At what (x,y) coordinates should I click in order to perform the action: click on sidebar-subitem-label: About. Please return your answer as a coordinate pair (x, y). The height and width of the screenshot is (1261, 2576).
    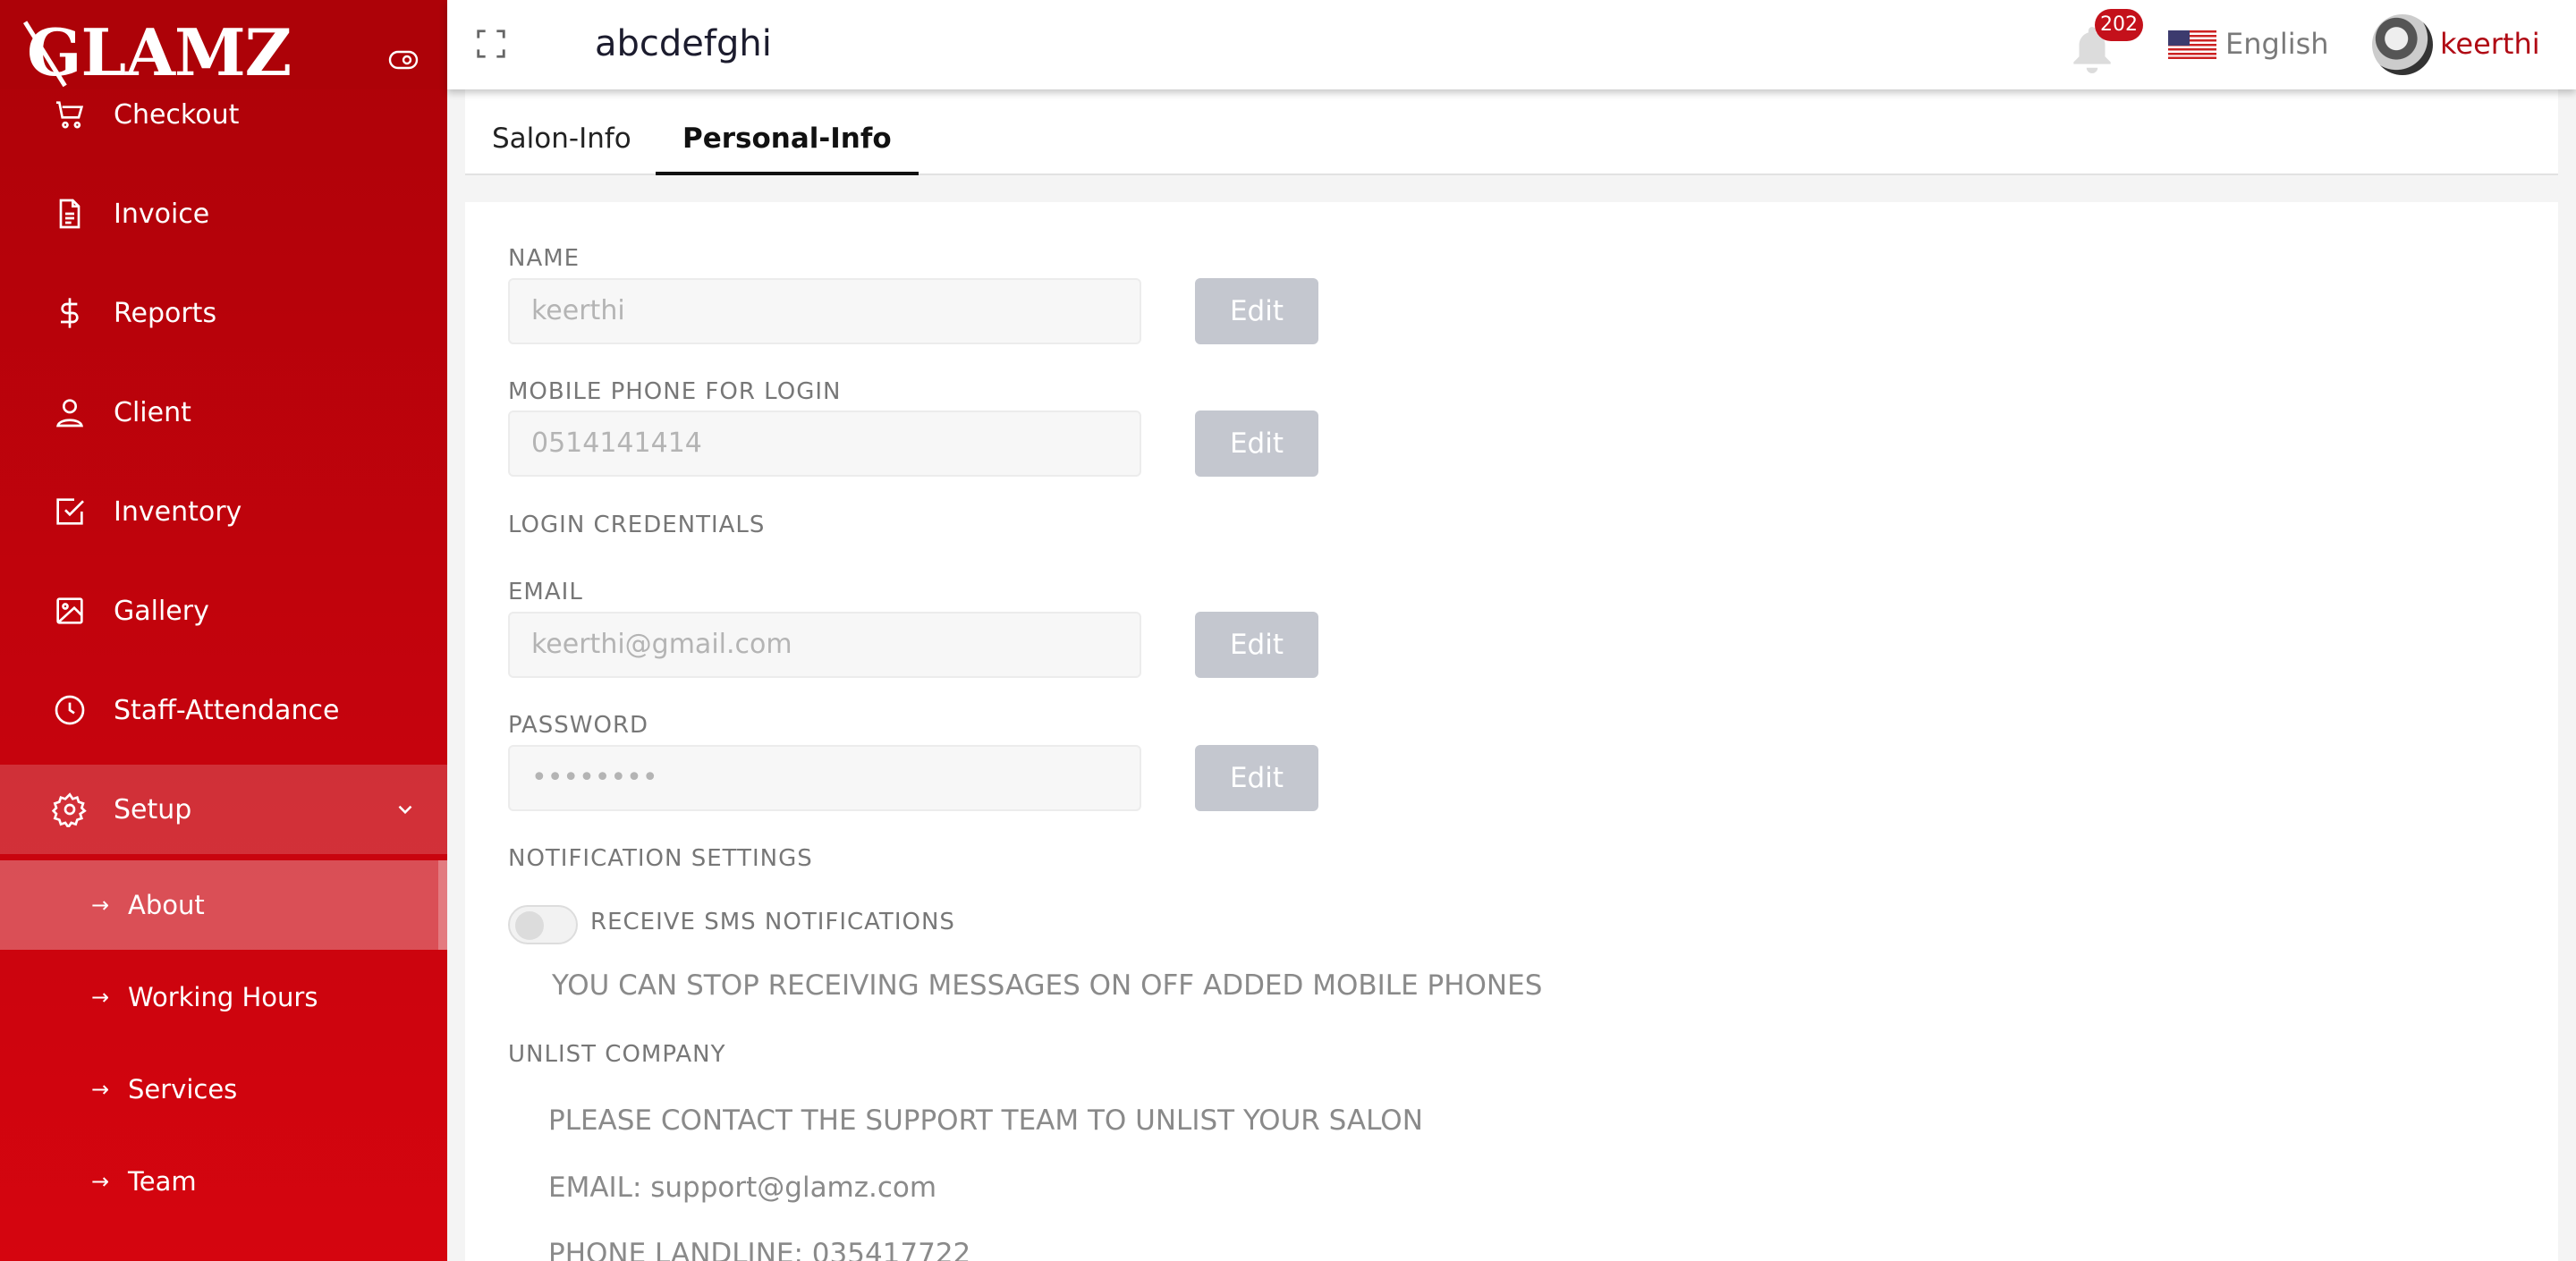
    Looking at the image, I should click on (166, 905).